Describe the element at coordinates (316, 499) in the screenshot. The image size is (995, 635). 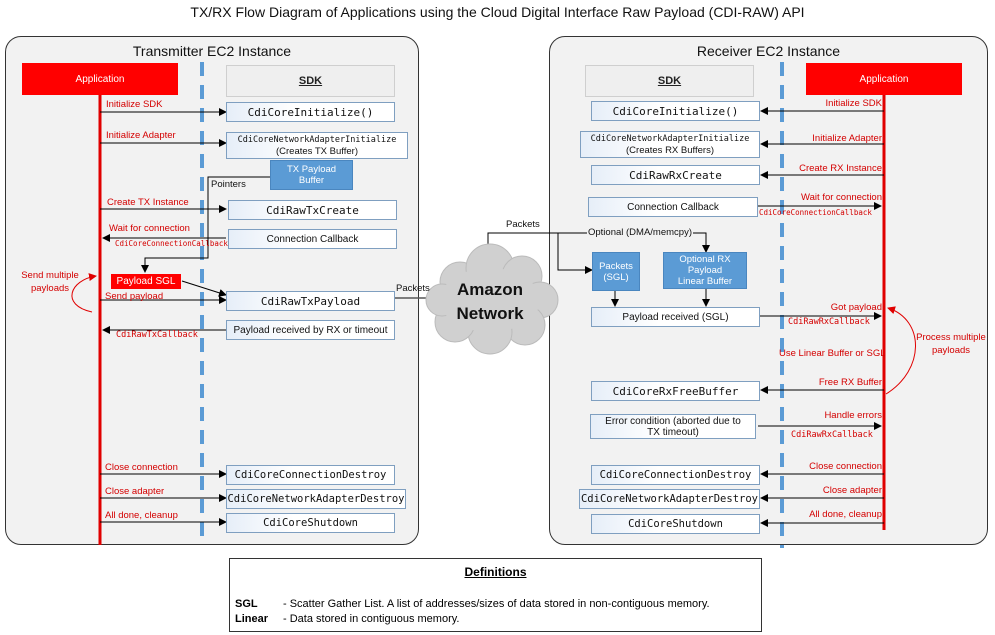
I see `tx-adapter-destroy: CdiCoreNetworkAdapterDestroy` at that location.